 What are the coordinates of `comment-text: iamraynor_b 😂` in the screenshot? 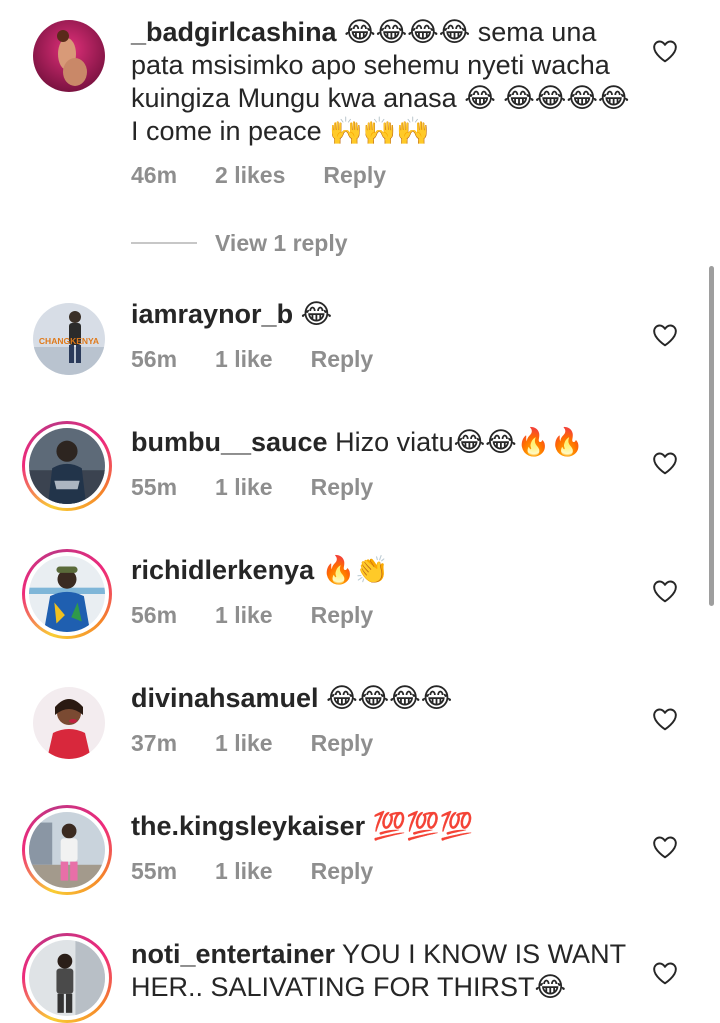 It's located at (381, 314).